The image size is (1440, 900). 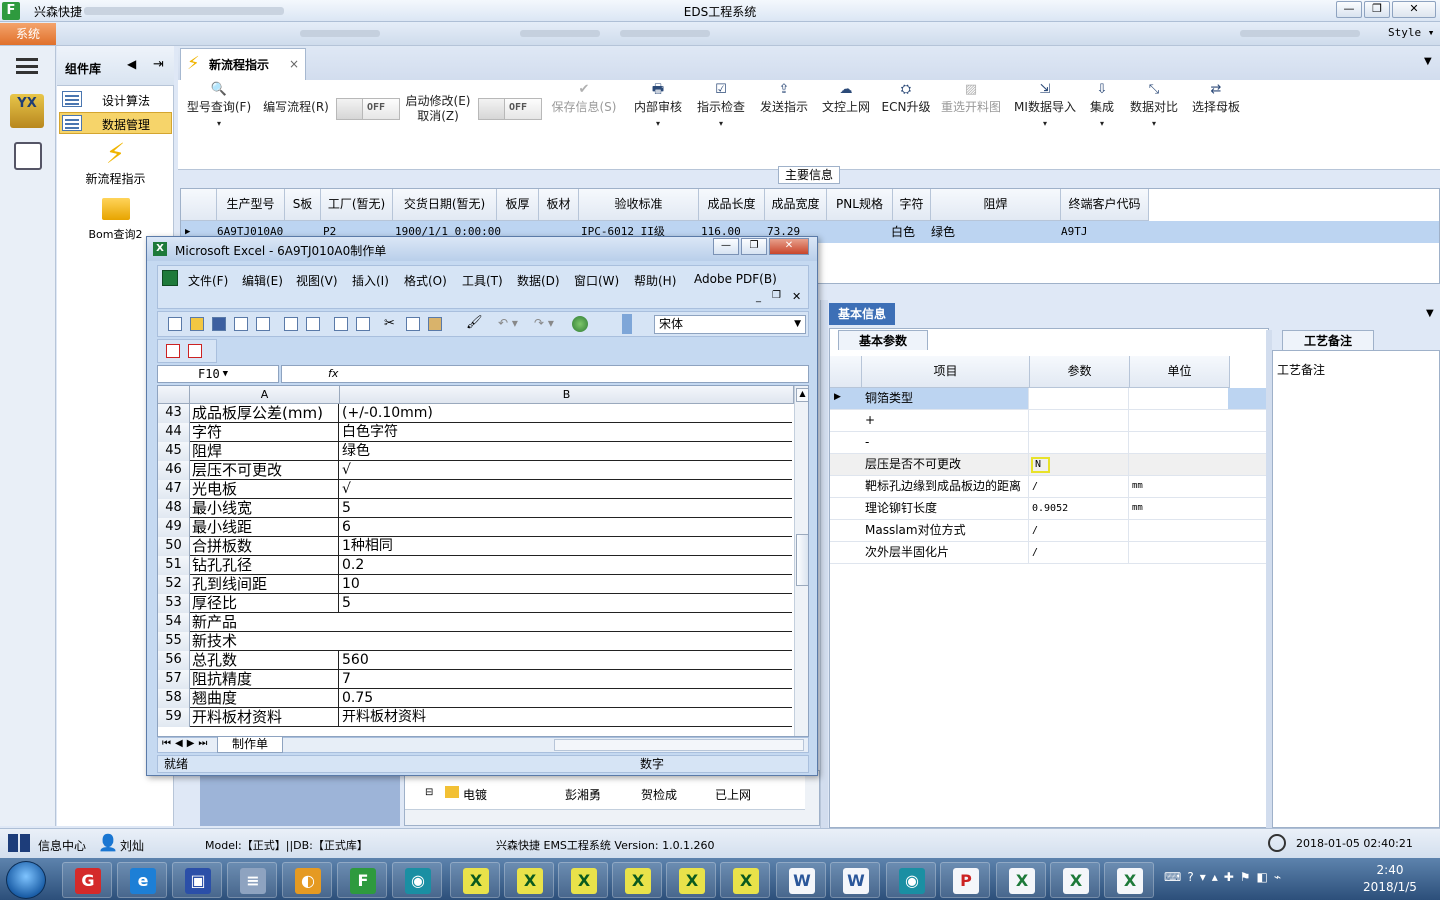 What do you see at coordinates (368, 109) in the screenshot?
I see `write-process-toggle: OFF` at bounding box center [368, 109].